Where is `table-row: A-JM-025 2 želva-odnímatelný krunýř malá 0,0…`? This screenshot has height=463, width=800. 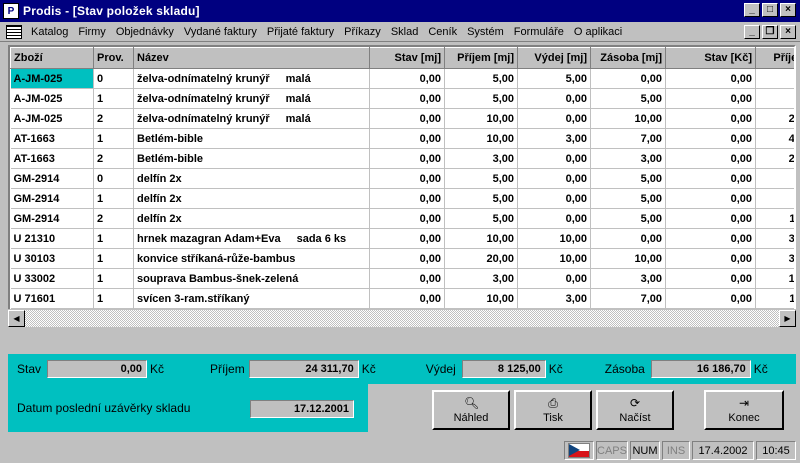
table-row: A-JM-025 2 želva-odnímatelný krunýř malá 0,0… is located at coordinates (402, 118).